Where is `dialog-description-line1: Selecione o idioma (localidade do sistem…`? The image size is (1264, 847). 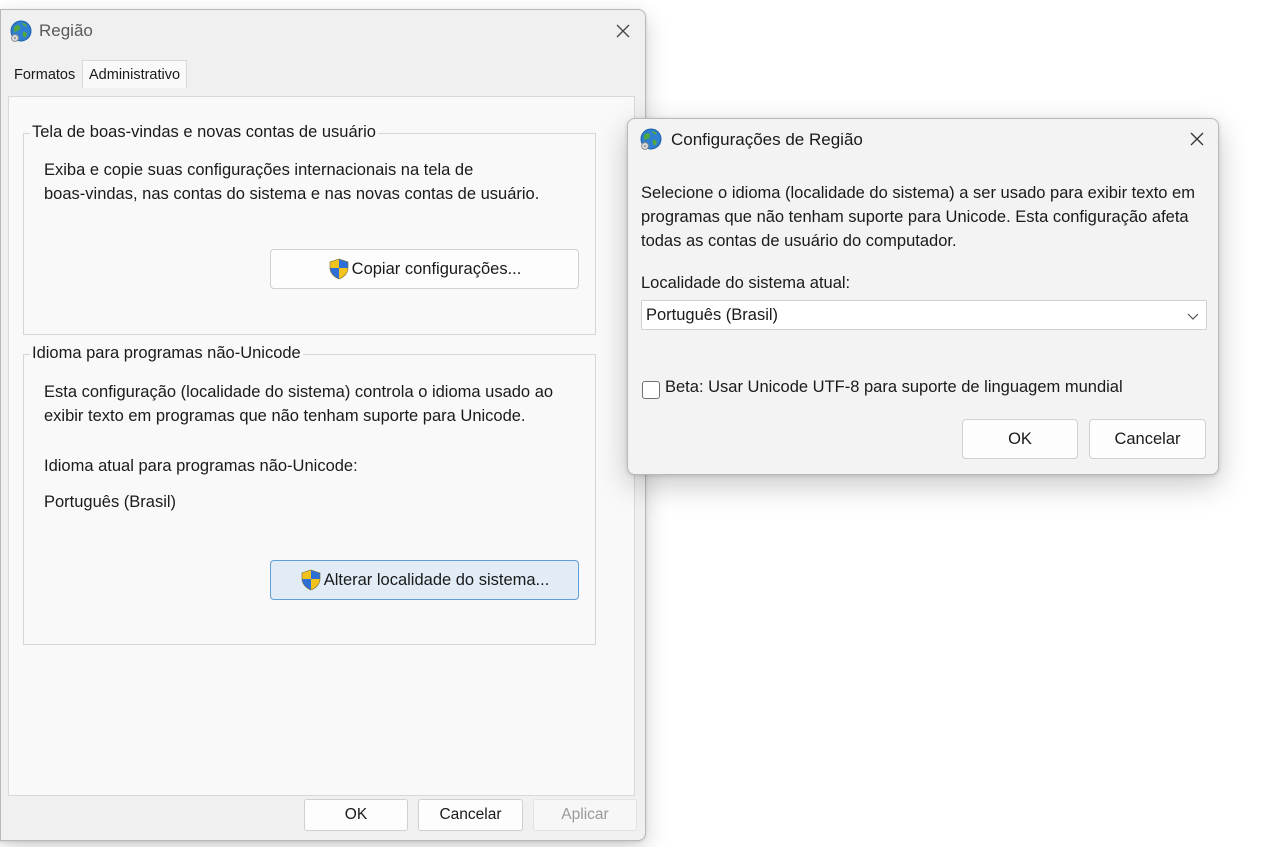 dialog-description-line1: Selecione o idioma (localidade do sistem… is located at coordinates (918, 193).